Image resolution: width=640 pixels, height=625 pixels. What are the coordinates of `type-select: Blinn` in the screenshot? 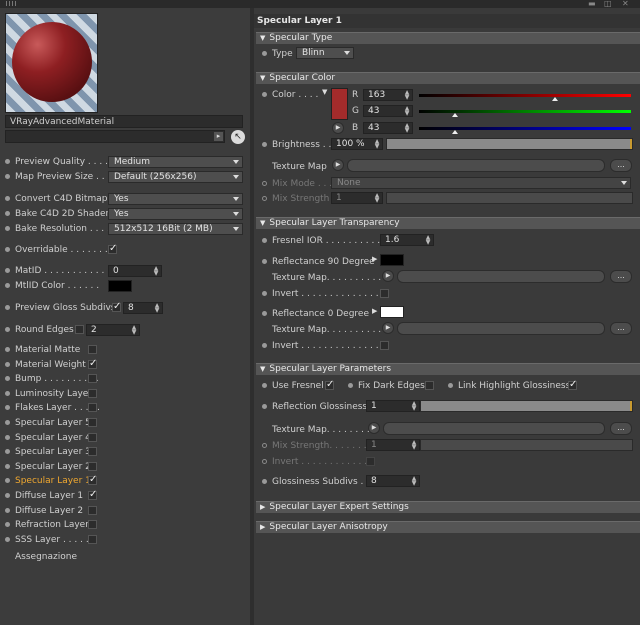 It's located at (325, 53).